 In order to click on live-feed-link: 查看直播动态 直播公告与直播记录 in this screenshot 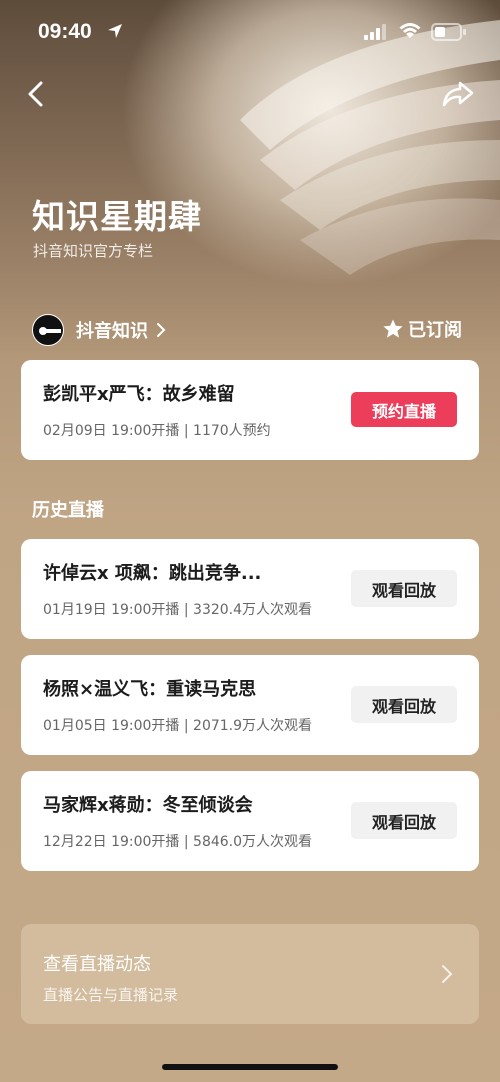, I will do `click(250, 974)`.